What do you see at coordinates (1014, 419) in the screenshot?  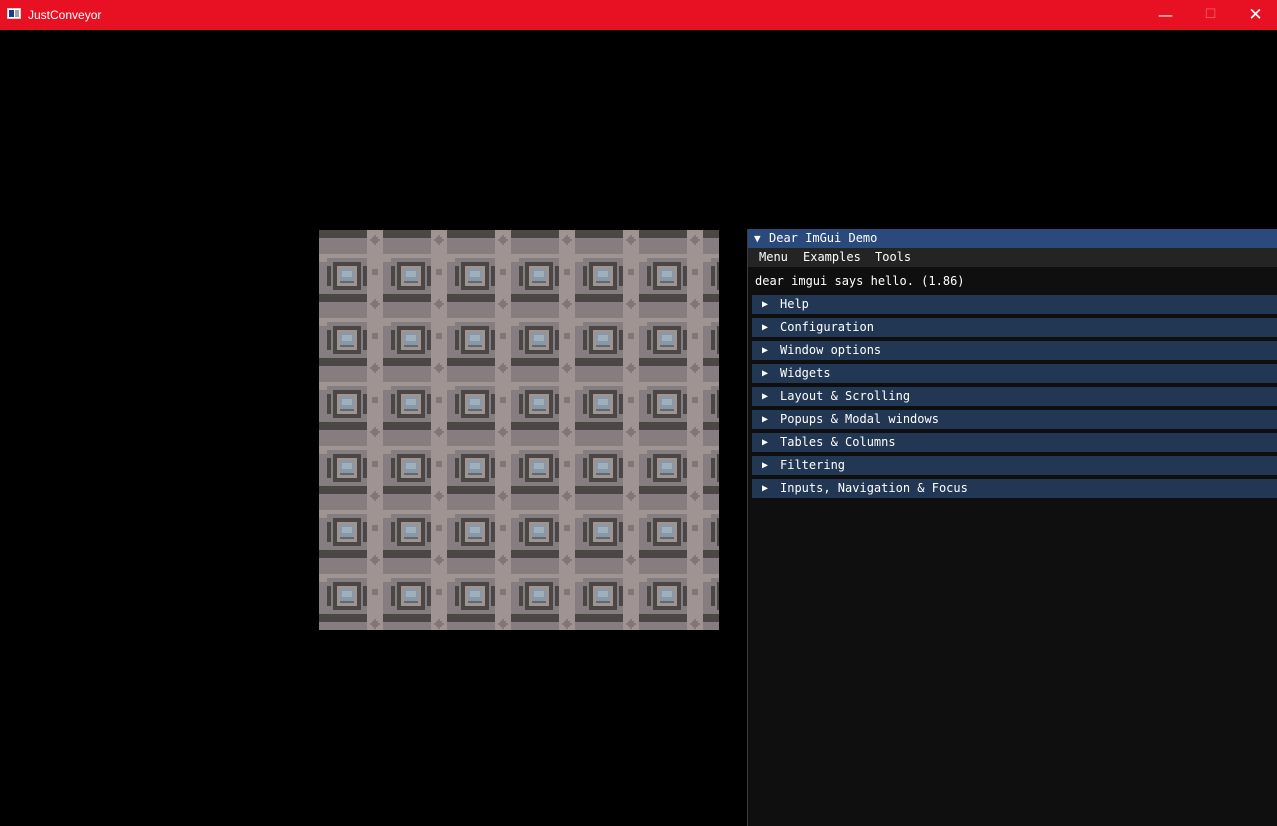 I see `section-popups-modal: ▶ Popups & Modal windows` at bounding box center [1014, 419].